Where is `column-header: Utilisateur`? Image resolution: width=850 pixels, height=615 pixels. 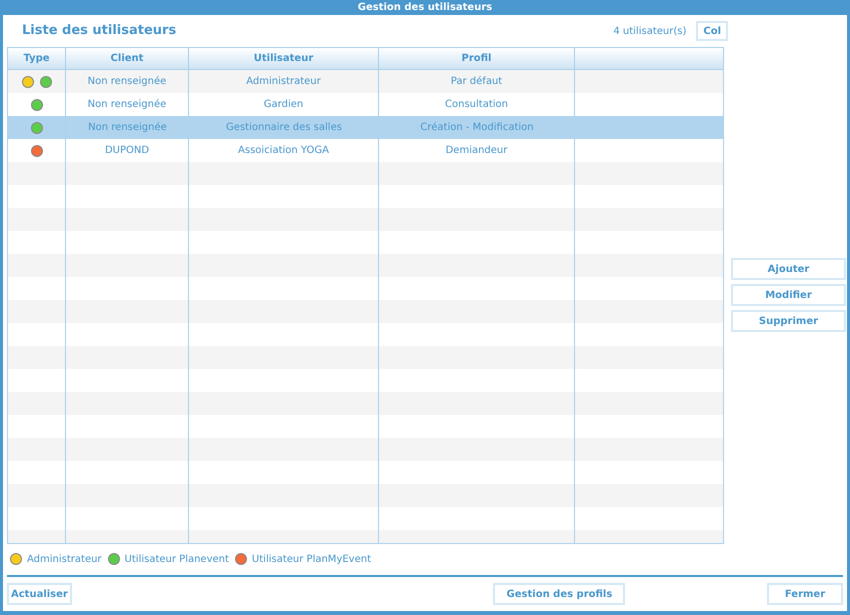 column-header: Utilisateur is located at coordinates (284, 58).